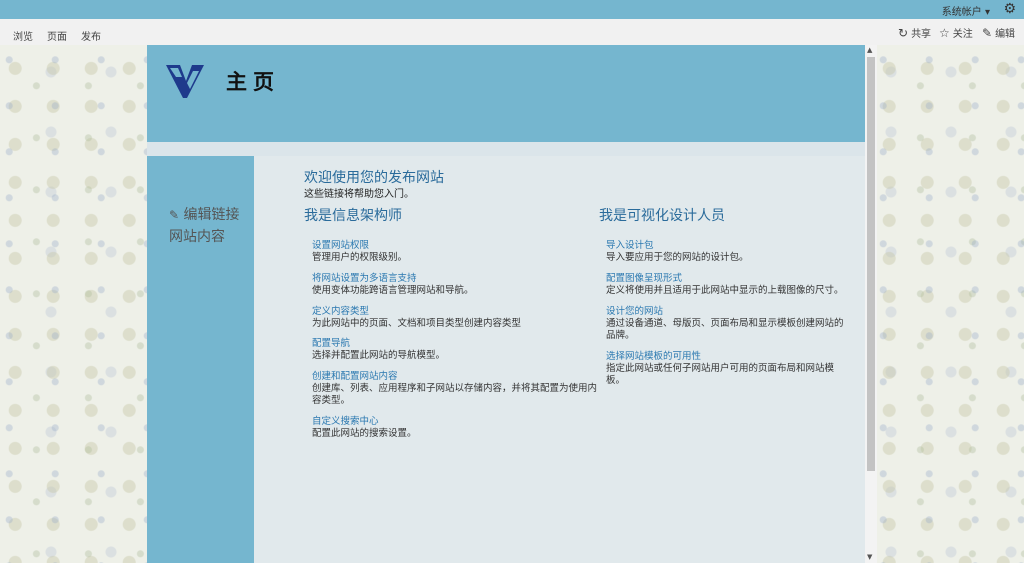  I want to click on item-description: 通过设备通道、母版页、页面布局和显示模板创建网站的品牌。, so click(725, 329).